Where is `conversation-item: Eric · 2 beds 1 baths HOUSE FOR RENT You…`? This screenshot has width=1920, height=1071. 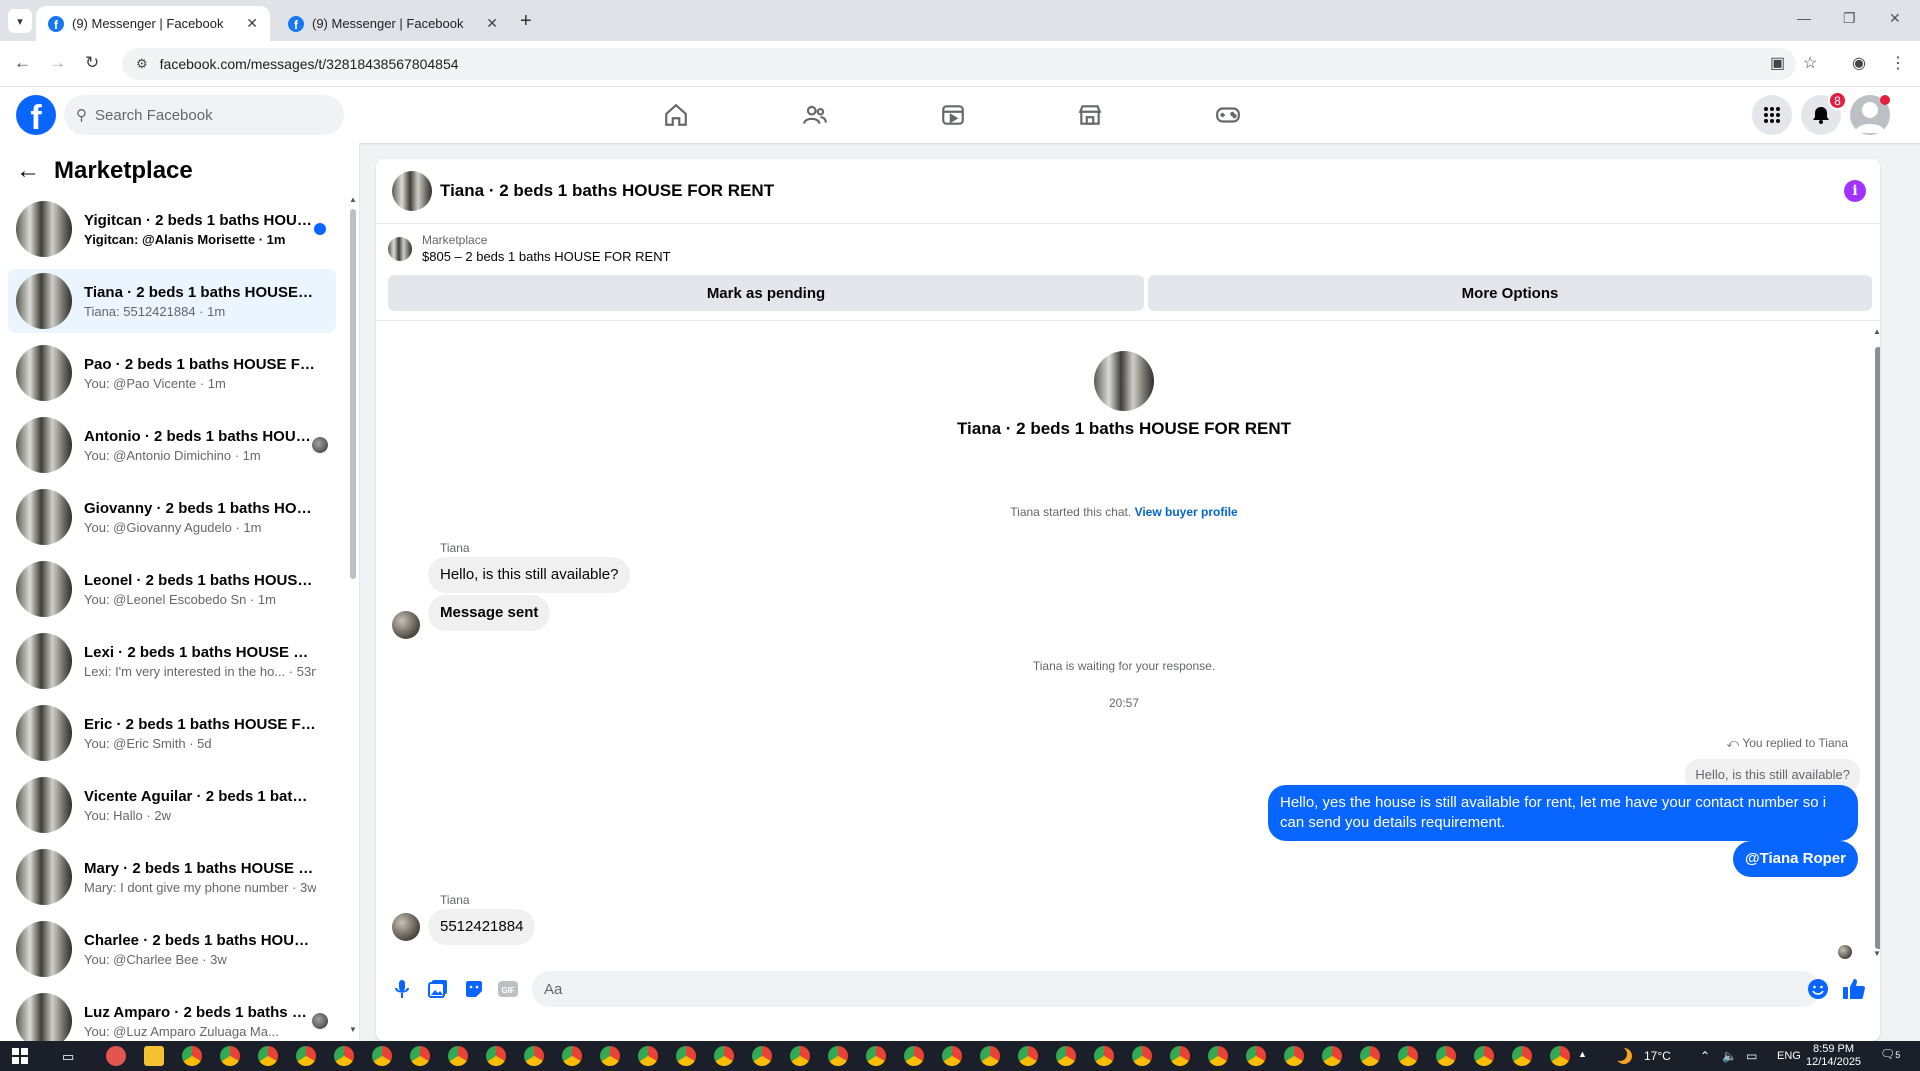
conversation-item: Eric · 2 beds 1 baths HOUSE FOR RENT You… is located at coordinates (172, 733).